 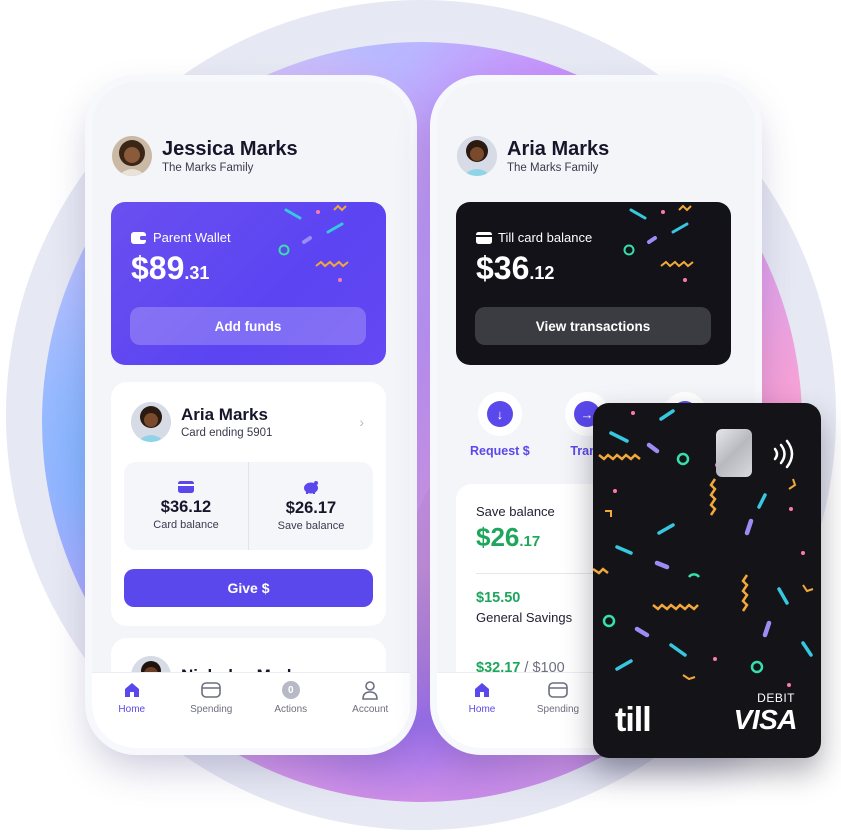 What do you see at coordinates (515, 268) in the screenshot?
I see `card-balance-amount: $36.12` at bounding box center [515, 268].